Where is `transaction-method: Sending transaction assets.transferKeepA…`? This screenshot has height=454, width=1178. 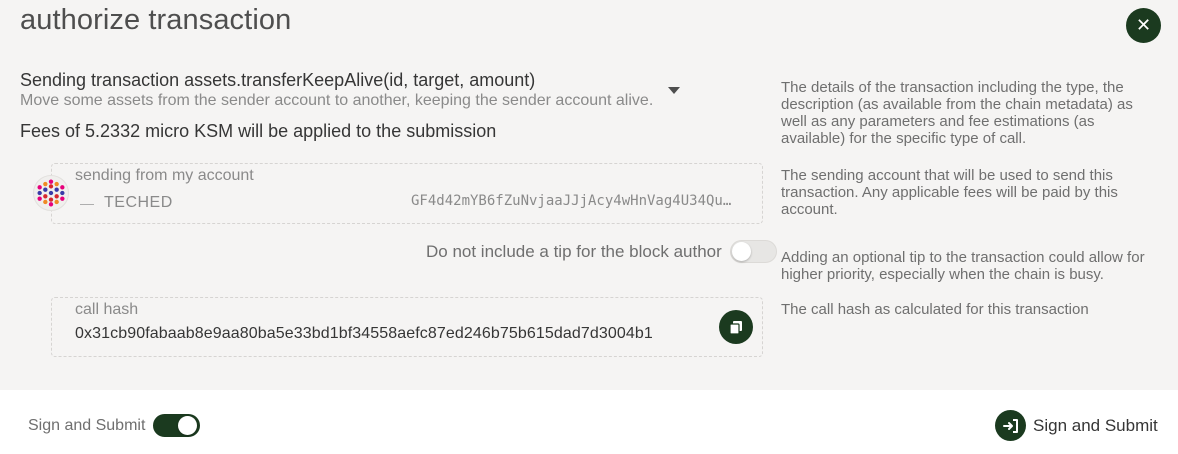 transaction-method: Sending transaction assets.transferKeepA… is located at coordinates (278, 80).